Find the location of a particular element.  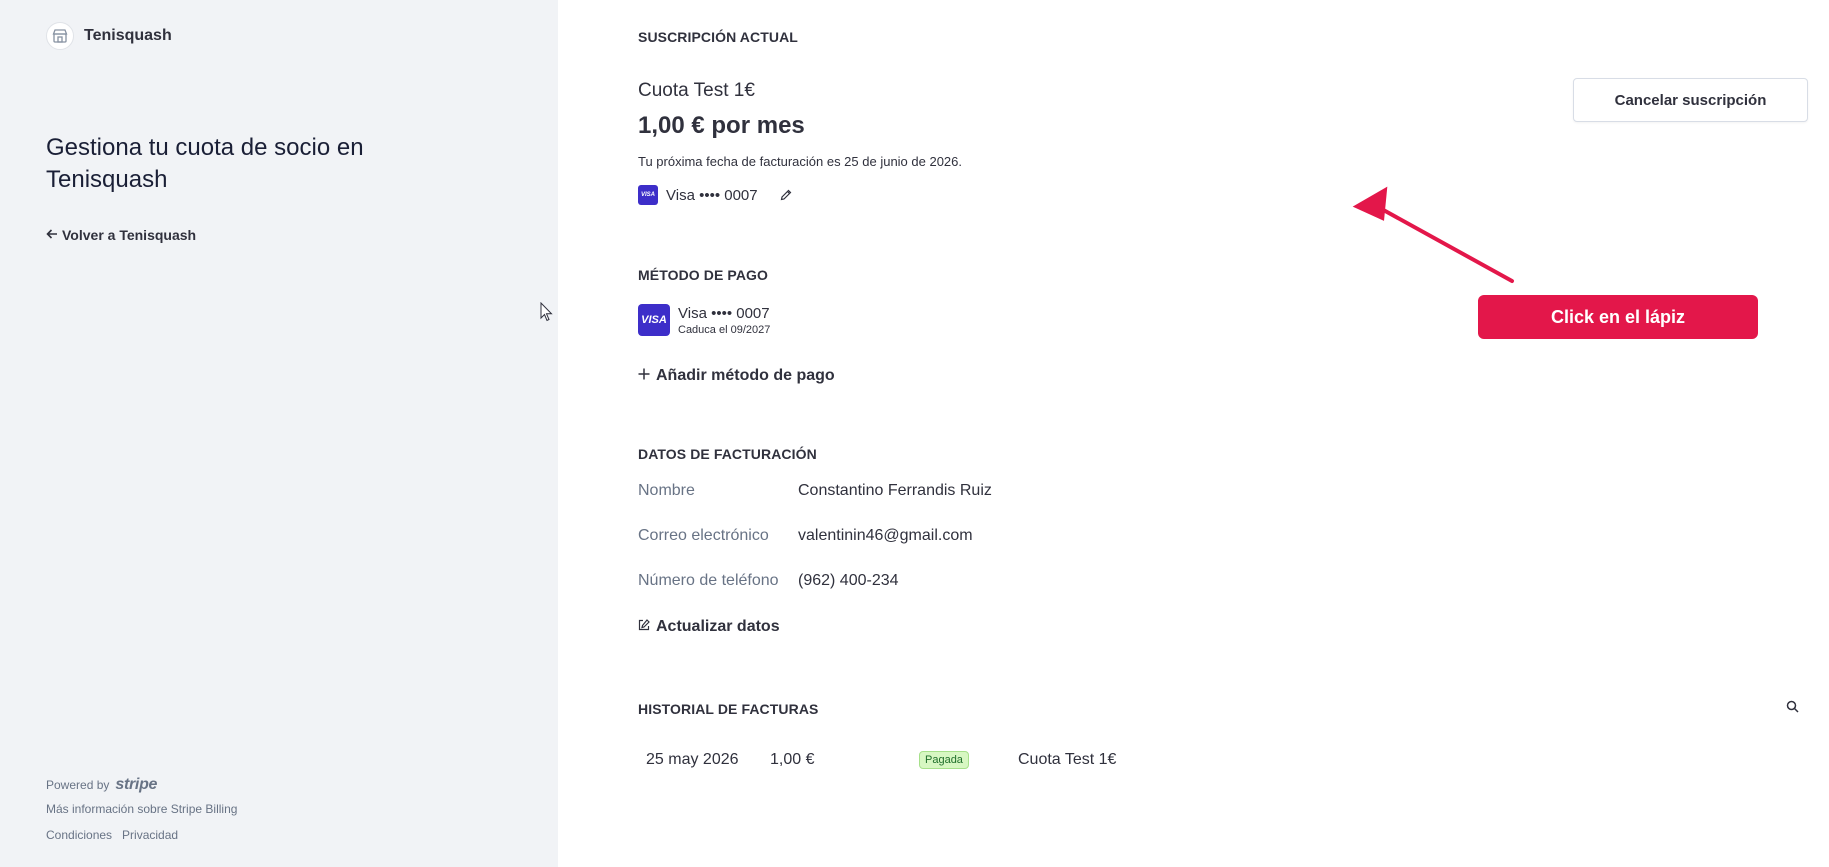

arrow-left-icon is located at coordinates (52, 235).